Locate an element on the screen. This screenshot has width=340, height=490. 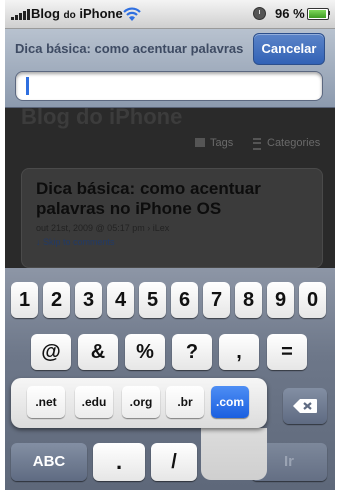
site-nav: Tags Categories is located at coordinates (170, 144).